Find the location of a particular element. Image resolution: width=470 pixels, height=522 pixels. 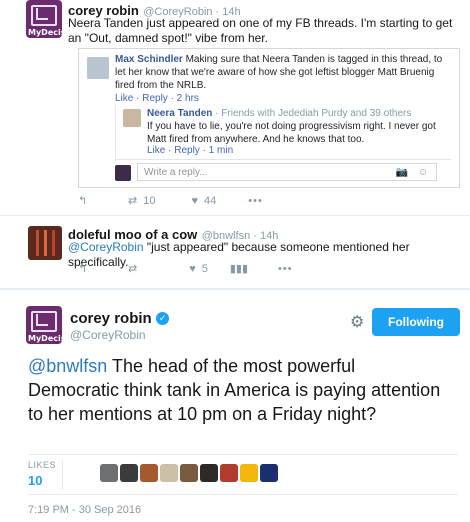

tweet-actions: ↰ ⇄ 10 ♥ 44 ••• is located at coordinates (170, 201).